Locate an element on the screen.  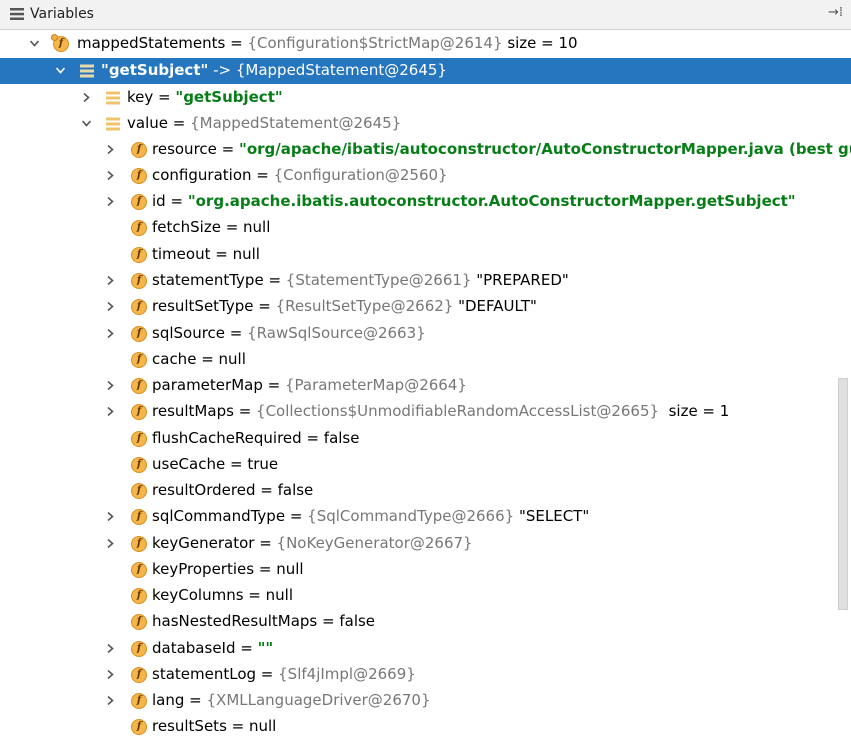
field-type: {ResultSetType@2662} is located at coordinates (364, 306).